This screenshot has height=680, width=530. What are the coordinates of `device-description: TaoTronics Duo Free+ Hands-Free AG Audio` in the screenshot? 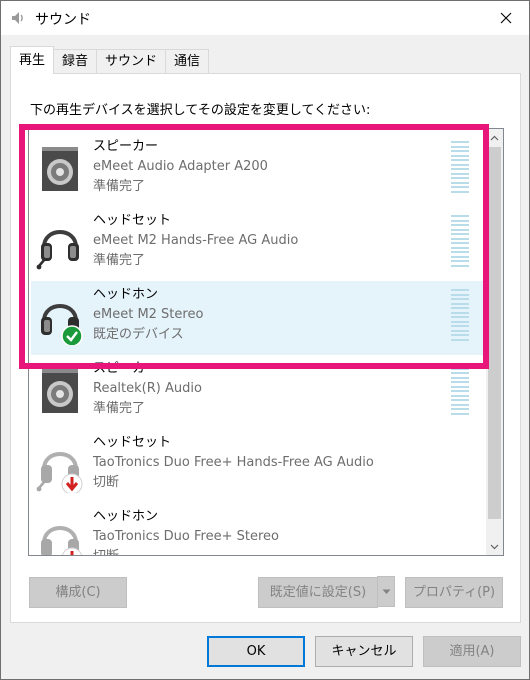 It's located at (233, 462).